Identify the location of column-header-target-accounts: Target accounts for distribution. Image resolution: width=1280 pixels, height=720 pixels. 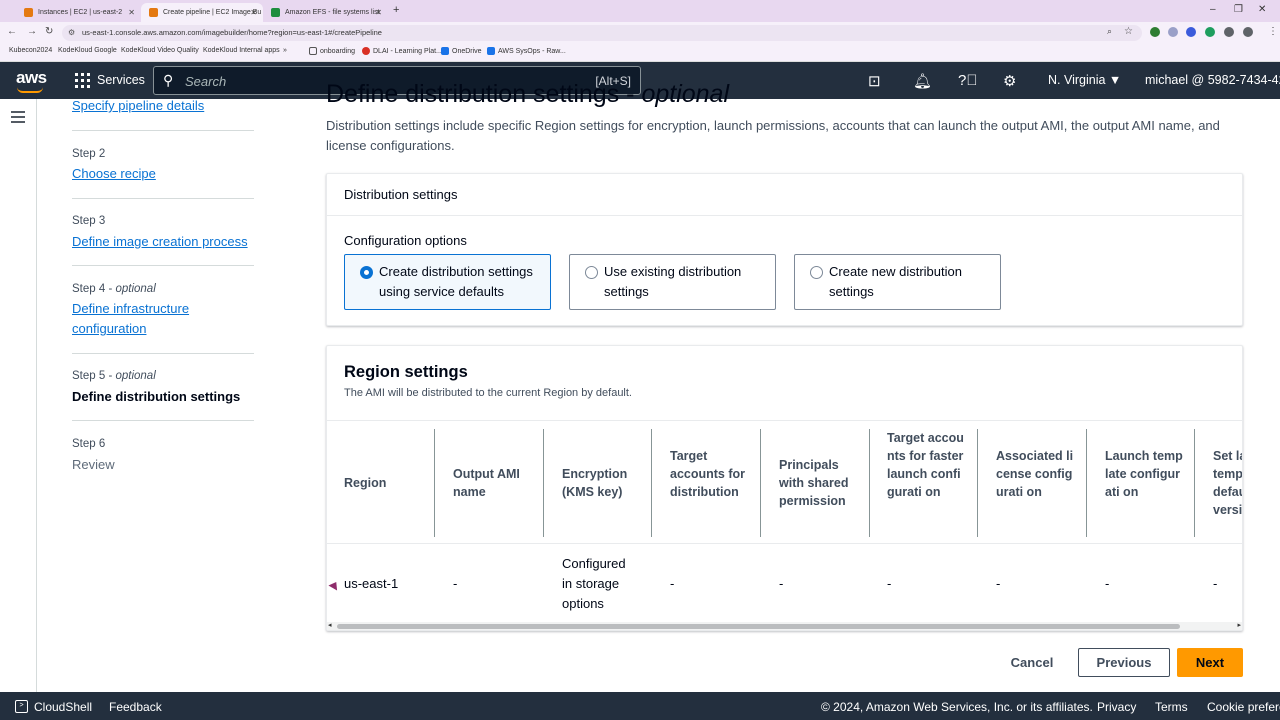
(710, 474).